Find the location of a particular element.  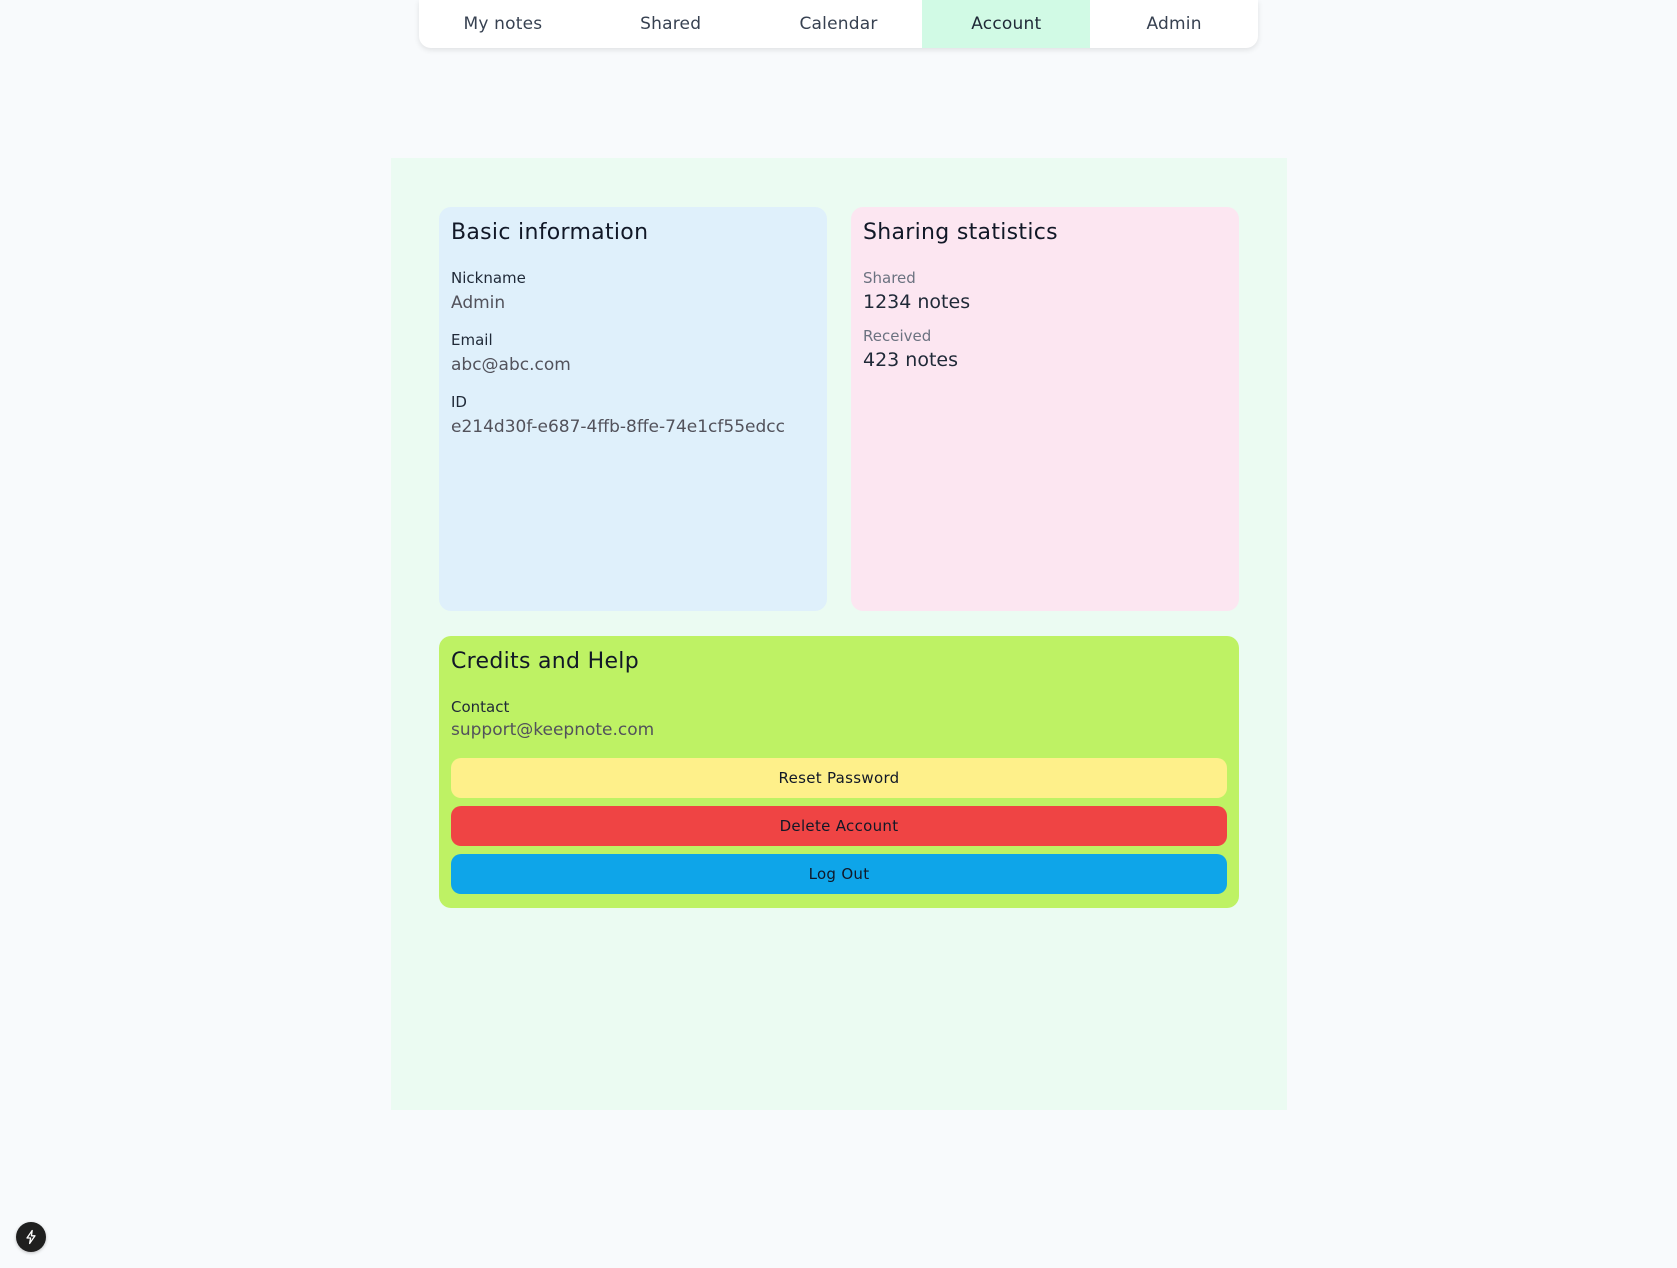

received-value: 423 notes is located at coordinates (911, 360).